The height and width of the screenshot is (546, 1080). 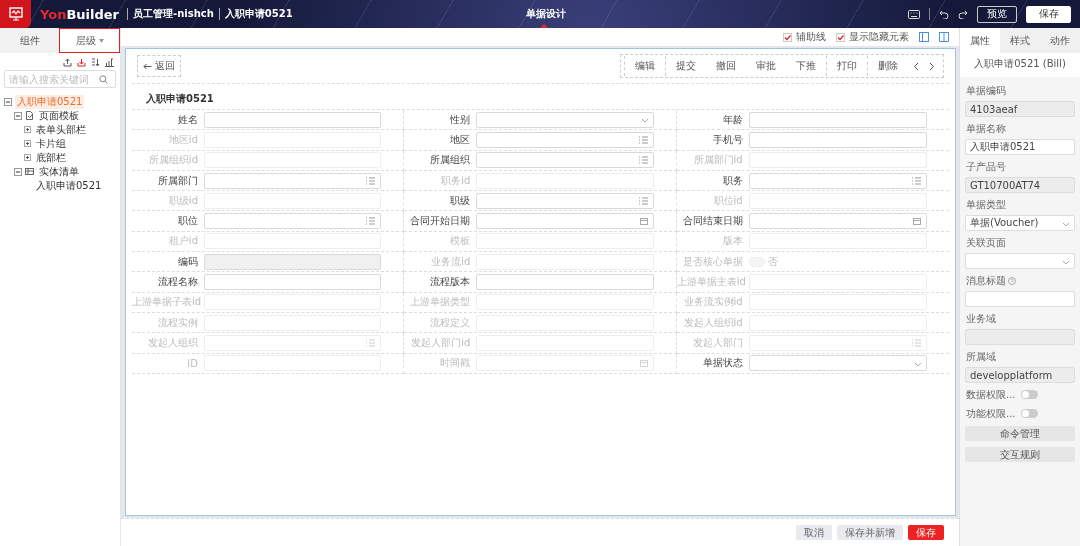 What do you see at coordinates (95, 62) in the screenshot?
I see `sort-down-icon` at bounding box center [95, 62].